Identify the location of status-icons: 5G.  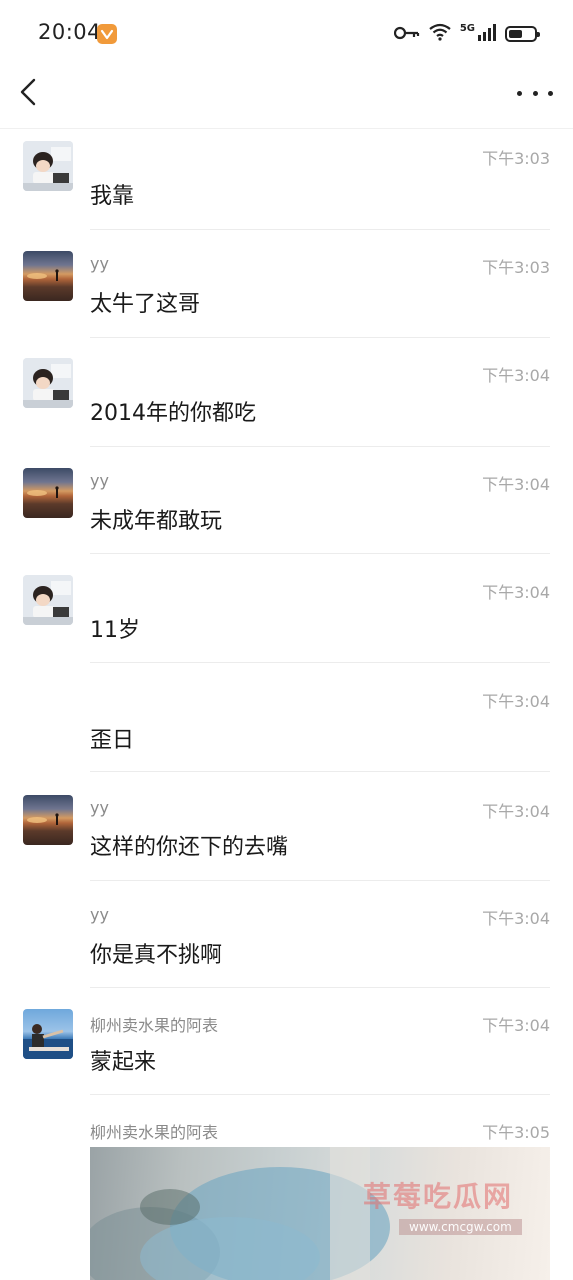
(466, 34).